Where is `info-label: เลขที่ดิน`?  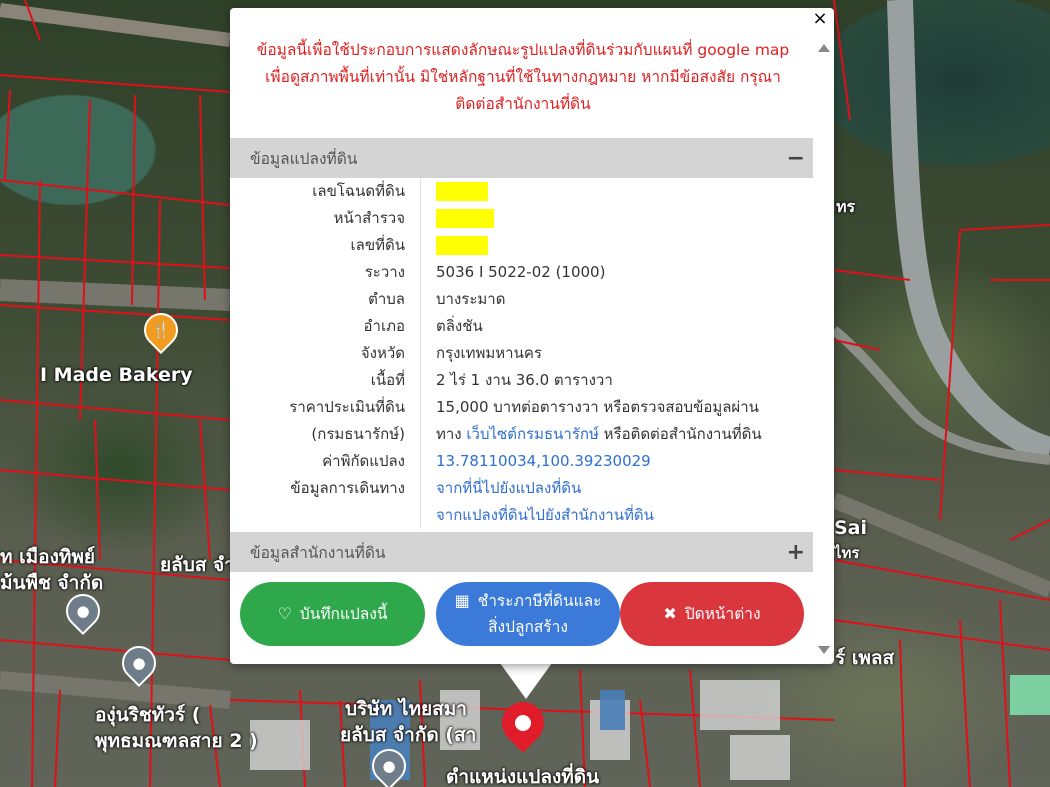 info-label: เลขที่ดิน is located at coordinates (325, 245).